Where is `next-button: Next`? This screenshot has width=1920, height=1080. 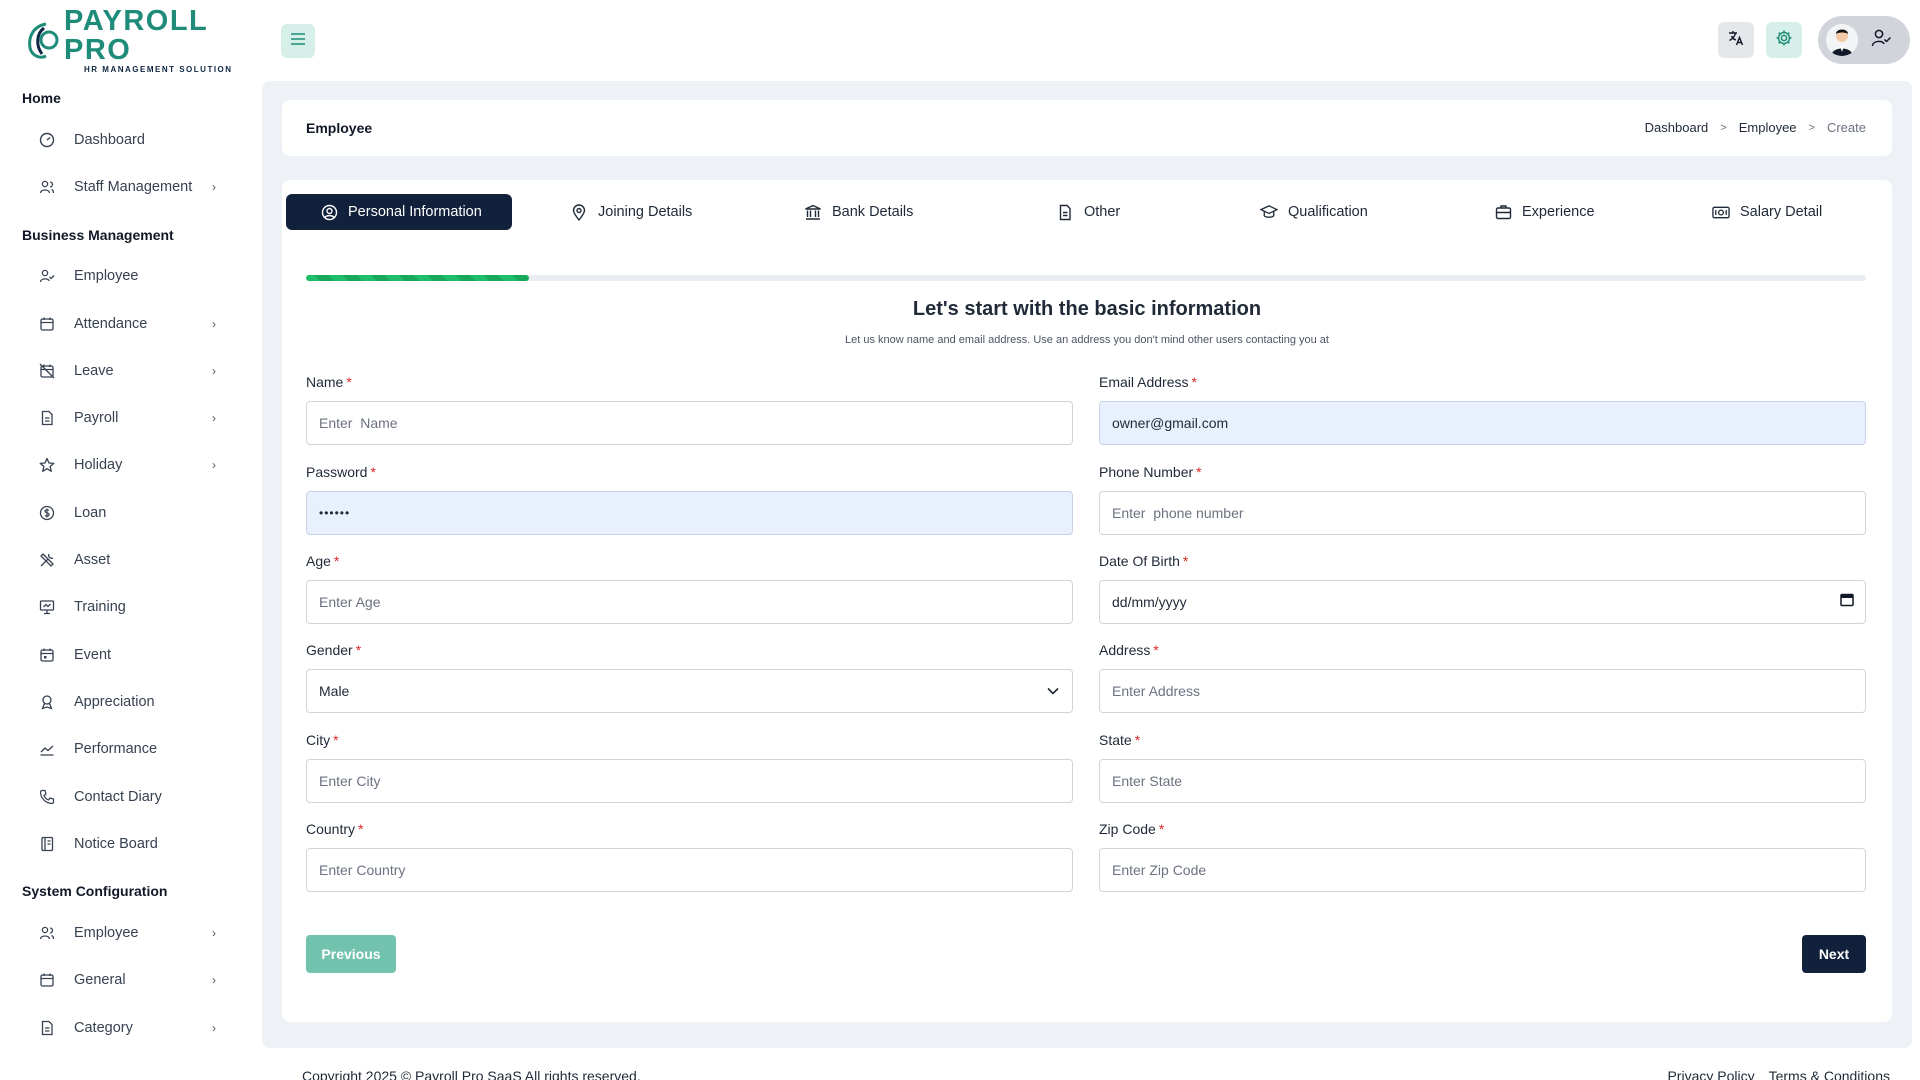 next-button: Next is located at coordinates (1834, 954).